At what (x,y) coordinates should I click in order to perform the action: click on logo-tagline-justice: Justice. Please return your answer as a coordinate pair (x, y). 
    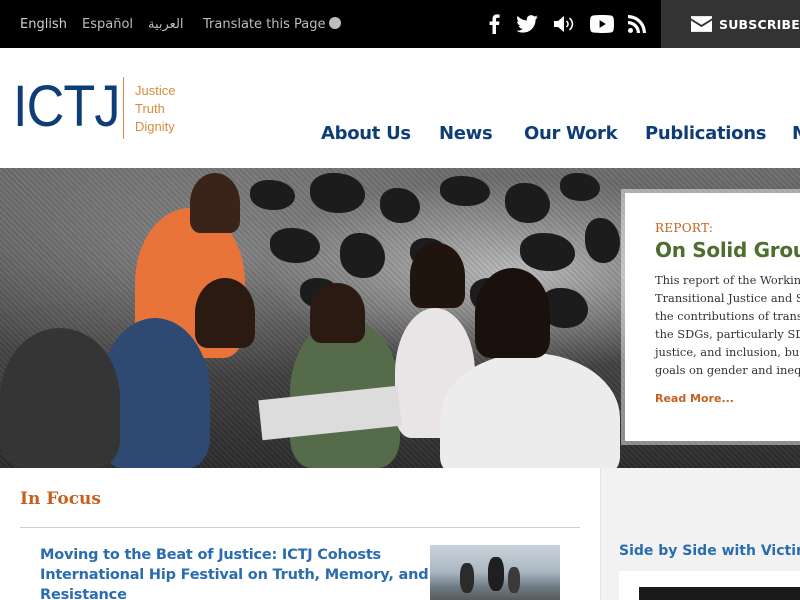
    Looking at the image, I should click on (155, 90).